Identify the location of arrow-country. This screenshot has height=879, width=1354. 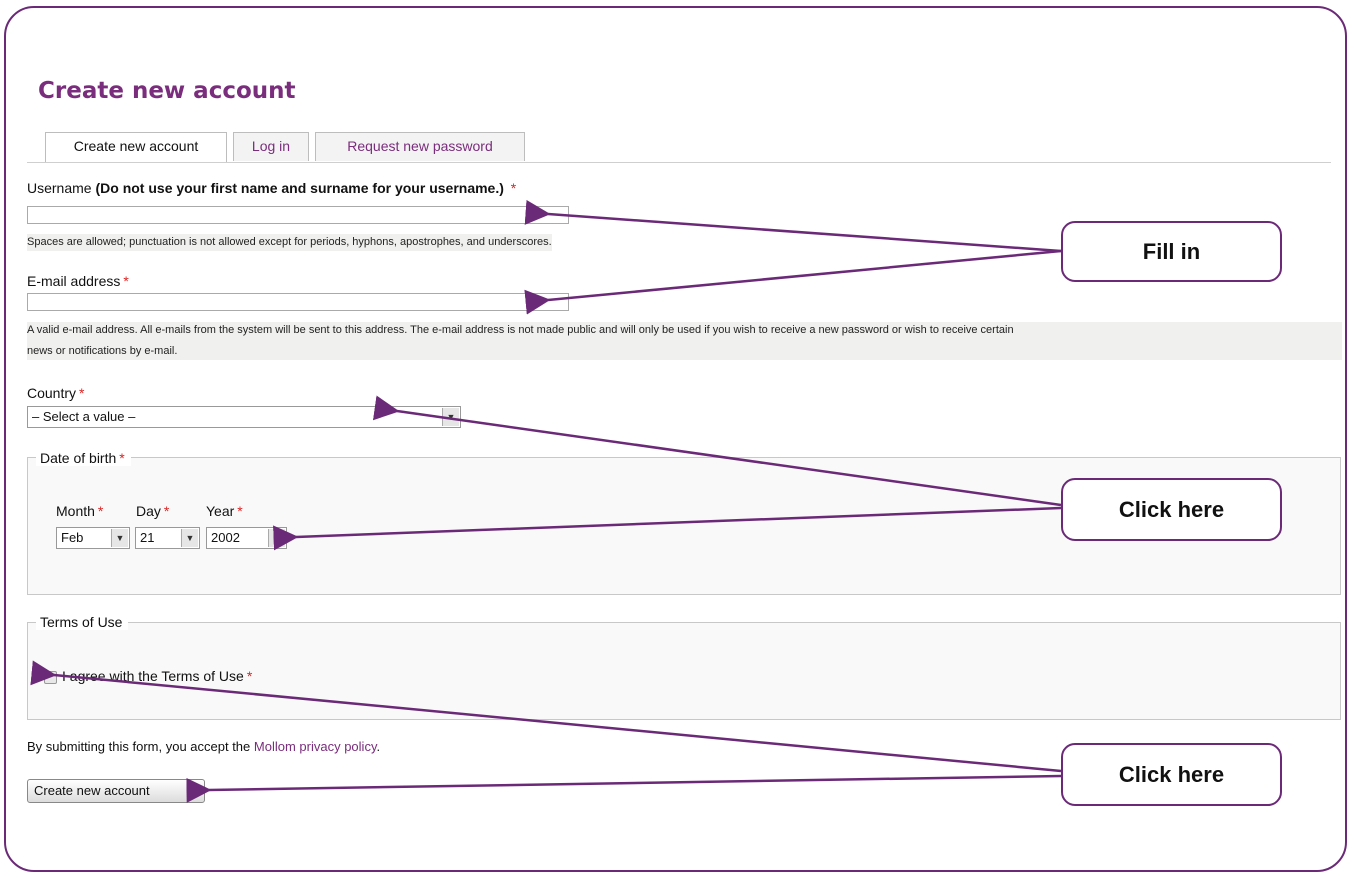
(717, 451).